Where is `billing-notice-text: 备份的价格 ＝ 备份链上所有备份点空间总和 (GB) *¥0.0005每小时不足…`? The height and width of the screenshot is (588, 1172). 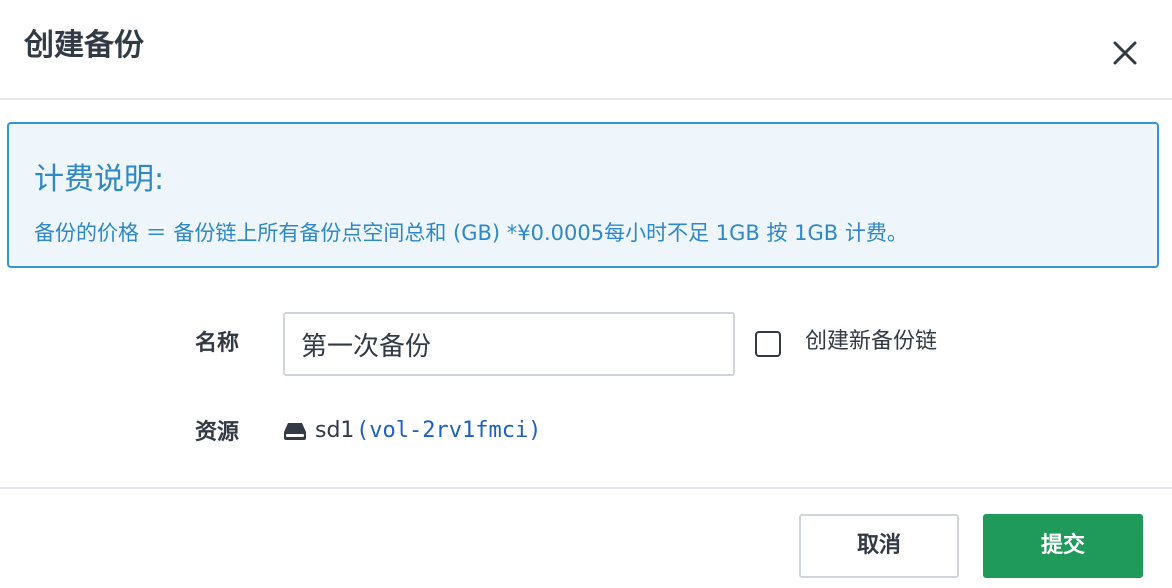 billing-notice-text: 备份的价格 ＝ 备份链上所有备份点空间总和 (GB) *¥0.0005每小时不足… is located at coordinates (471, 233).